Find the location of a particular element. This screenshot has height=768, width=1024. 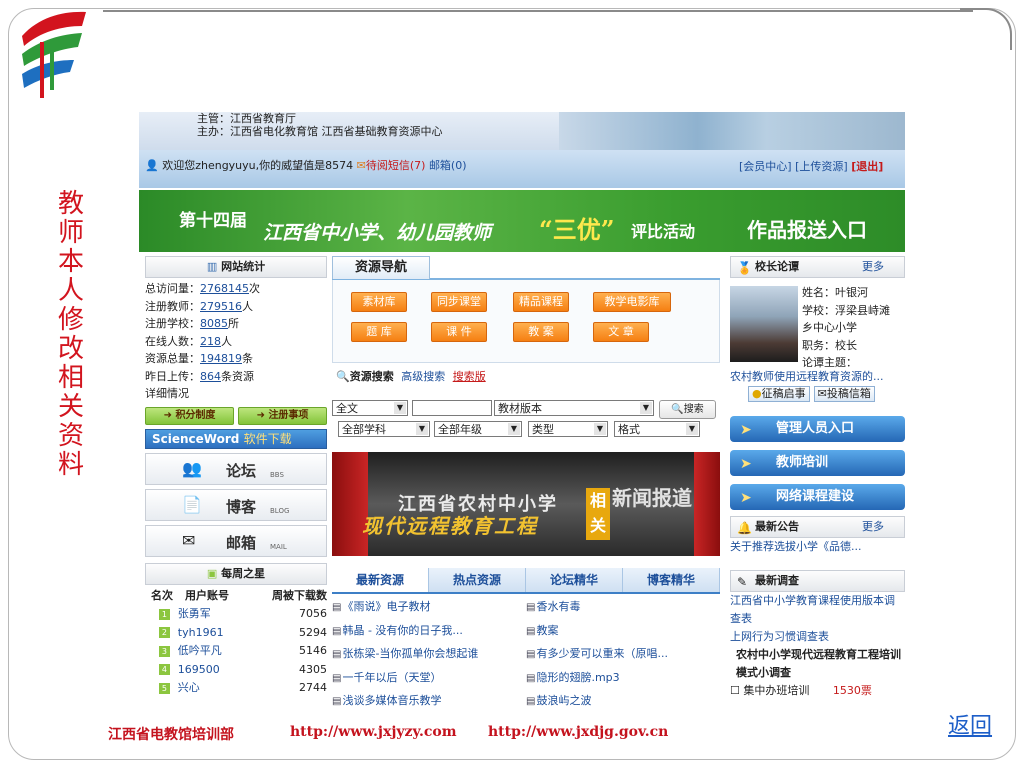

call-for-papers-button: ●征稿启事 is located at coordinates (779, 394).